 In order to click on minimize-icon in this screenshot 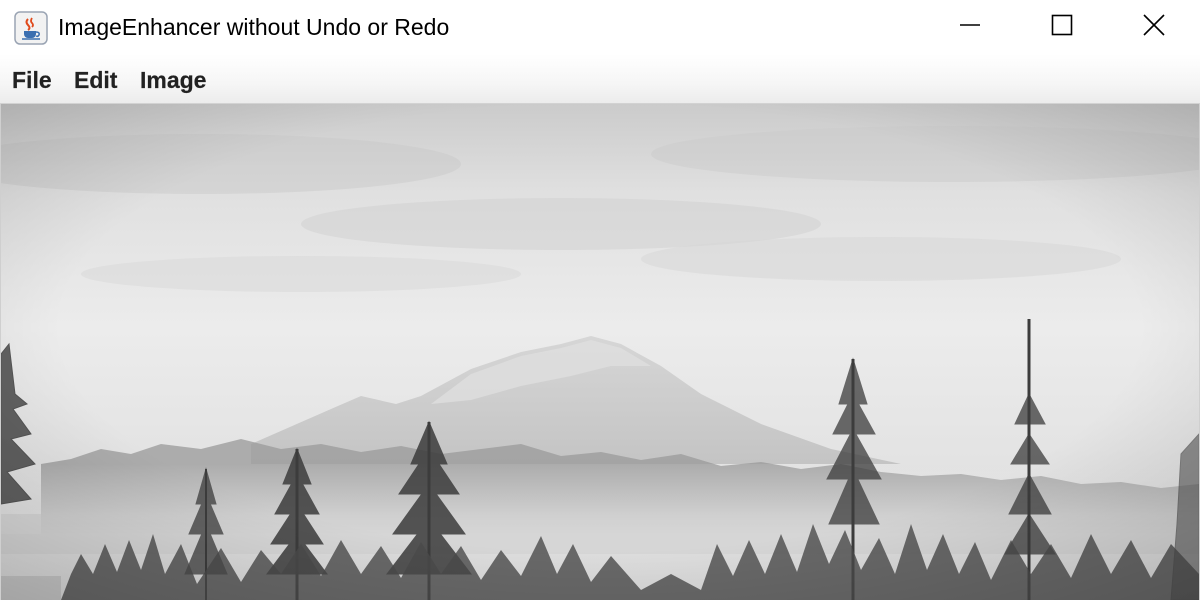, I will do `click(970, 27)`.